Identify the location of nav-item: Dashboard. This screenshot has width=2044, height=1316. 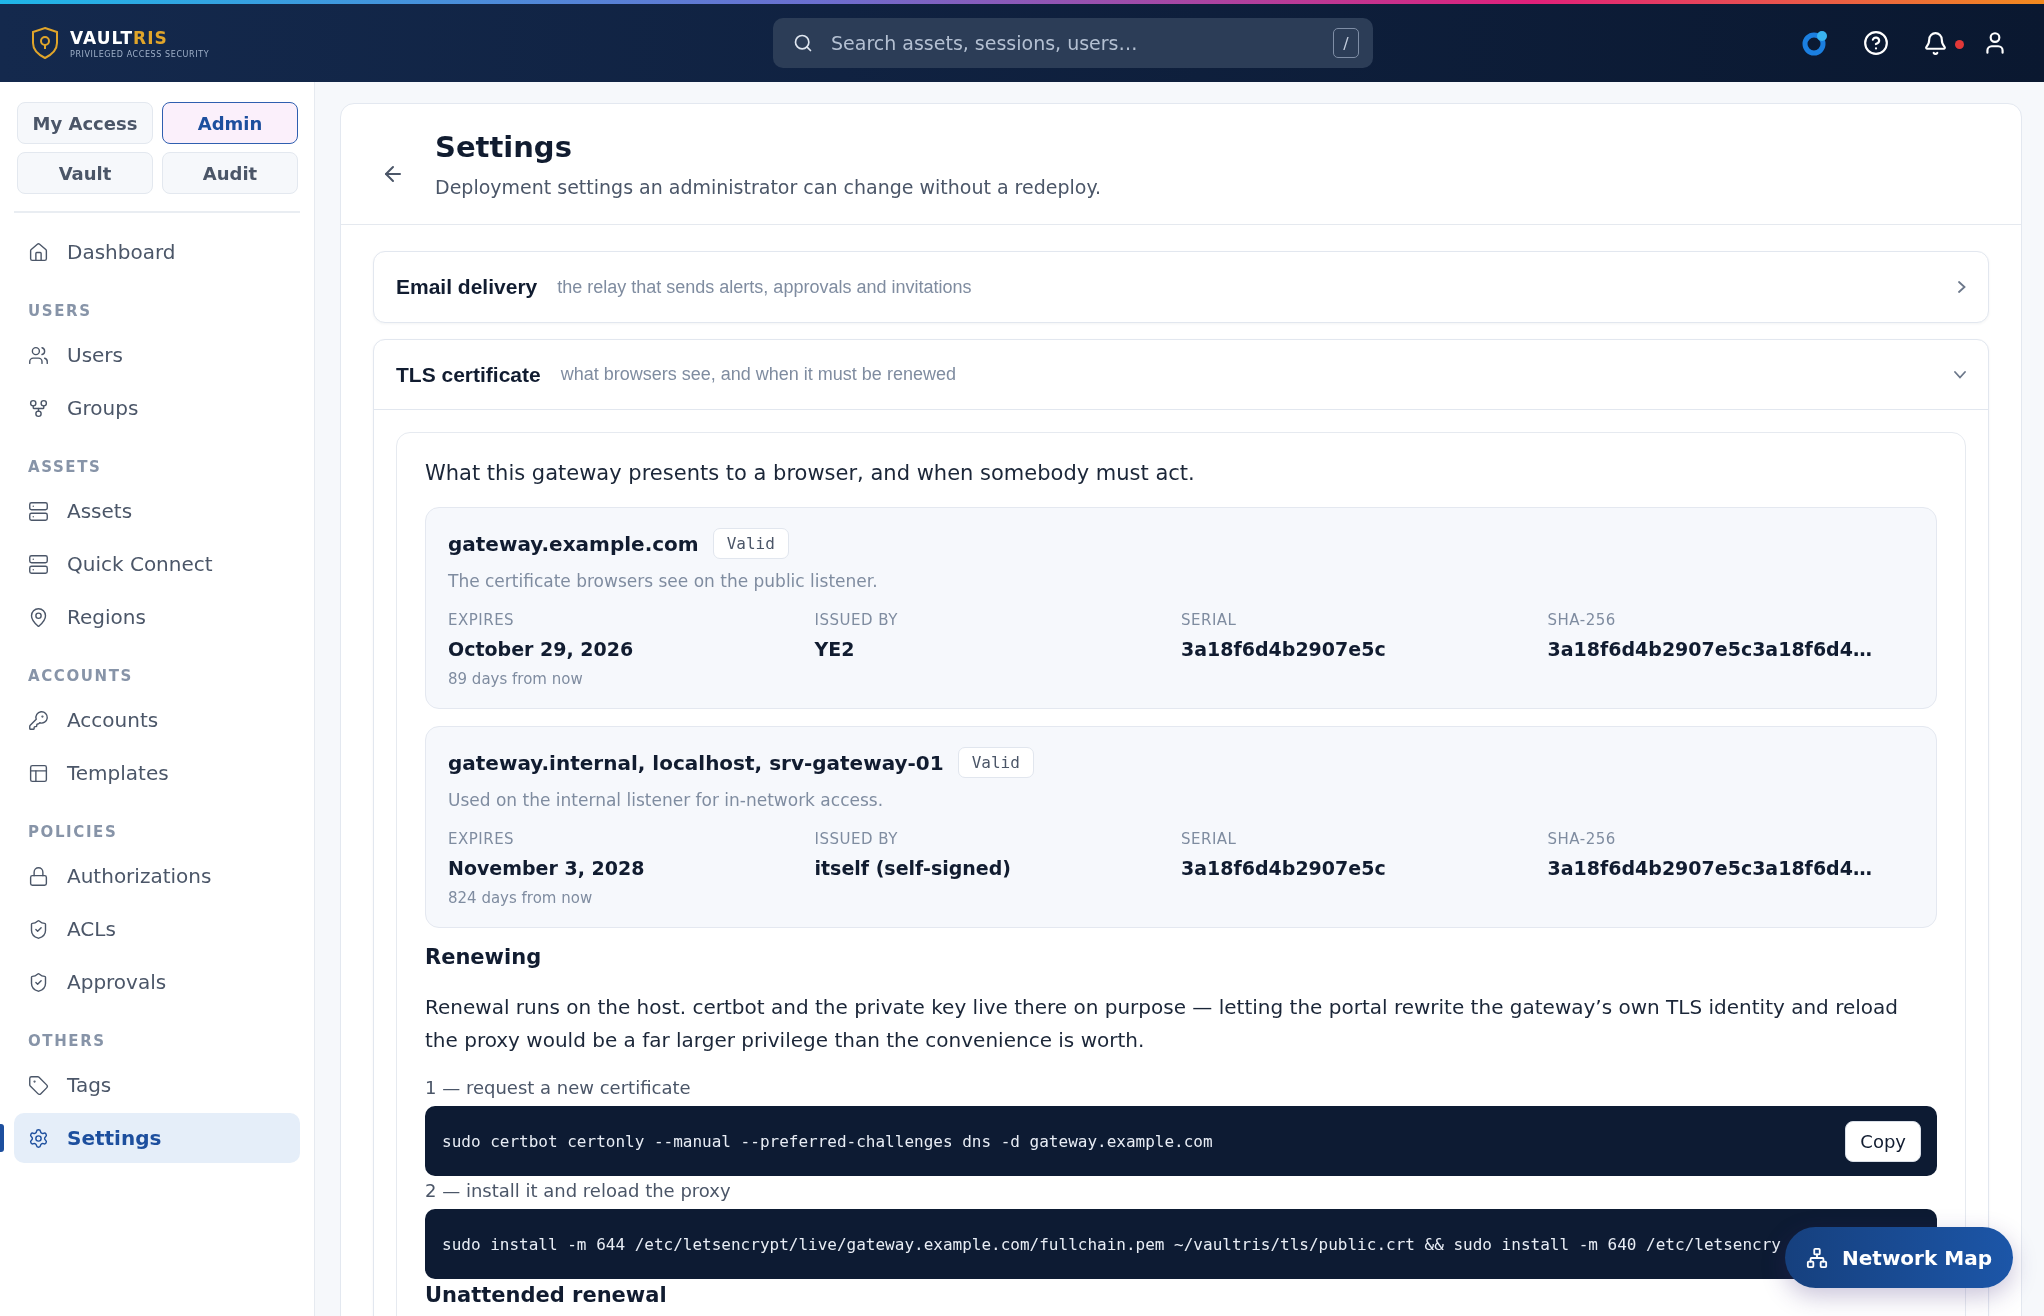
(157, 252).